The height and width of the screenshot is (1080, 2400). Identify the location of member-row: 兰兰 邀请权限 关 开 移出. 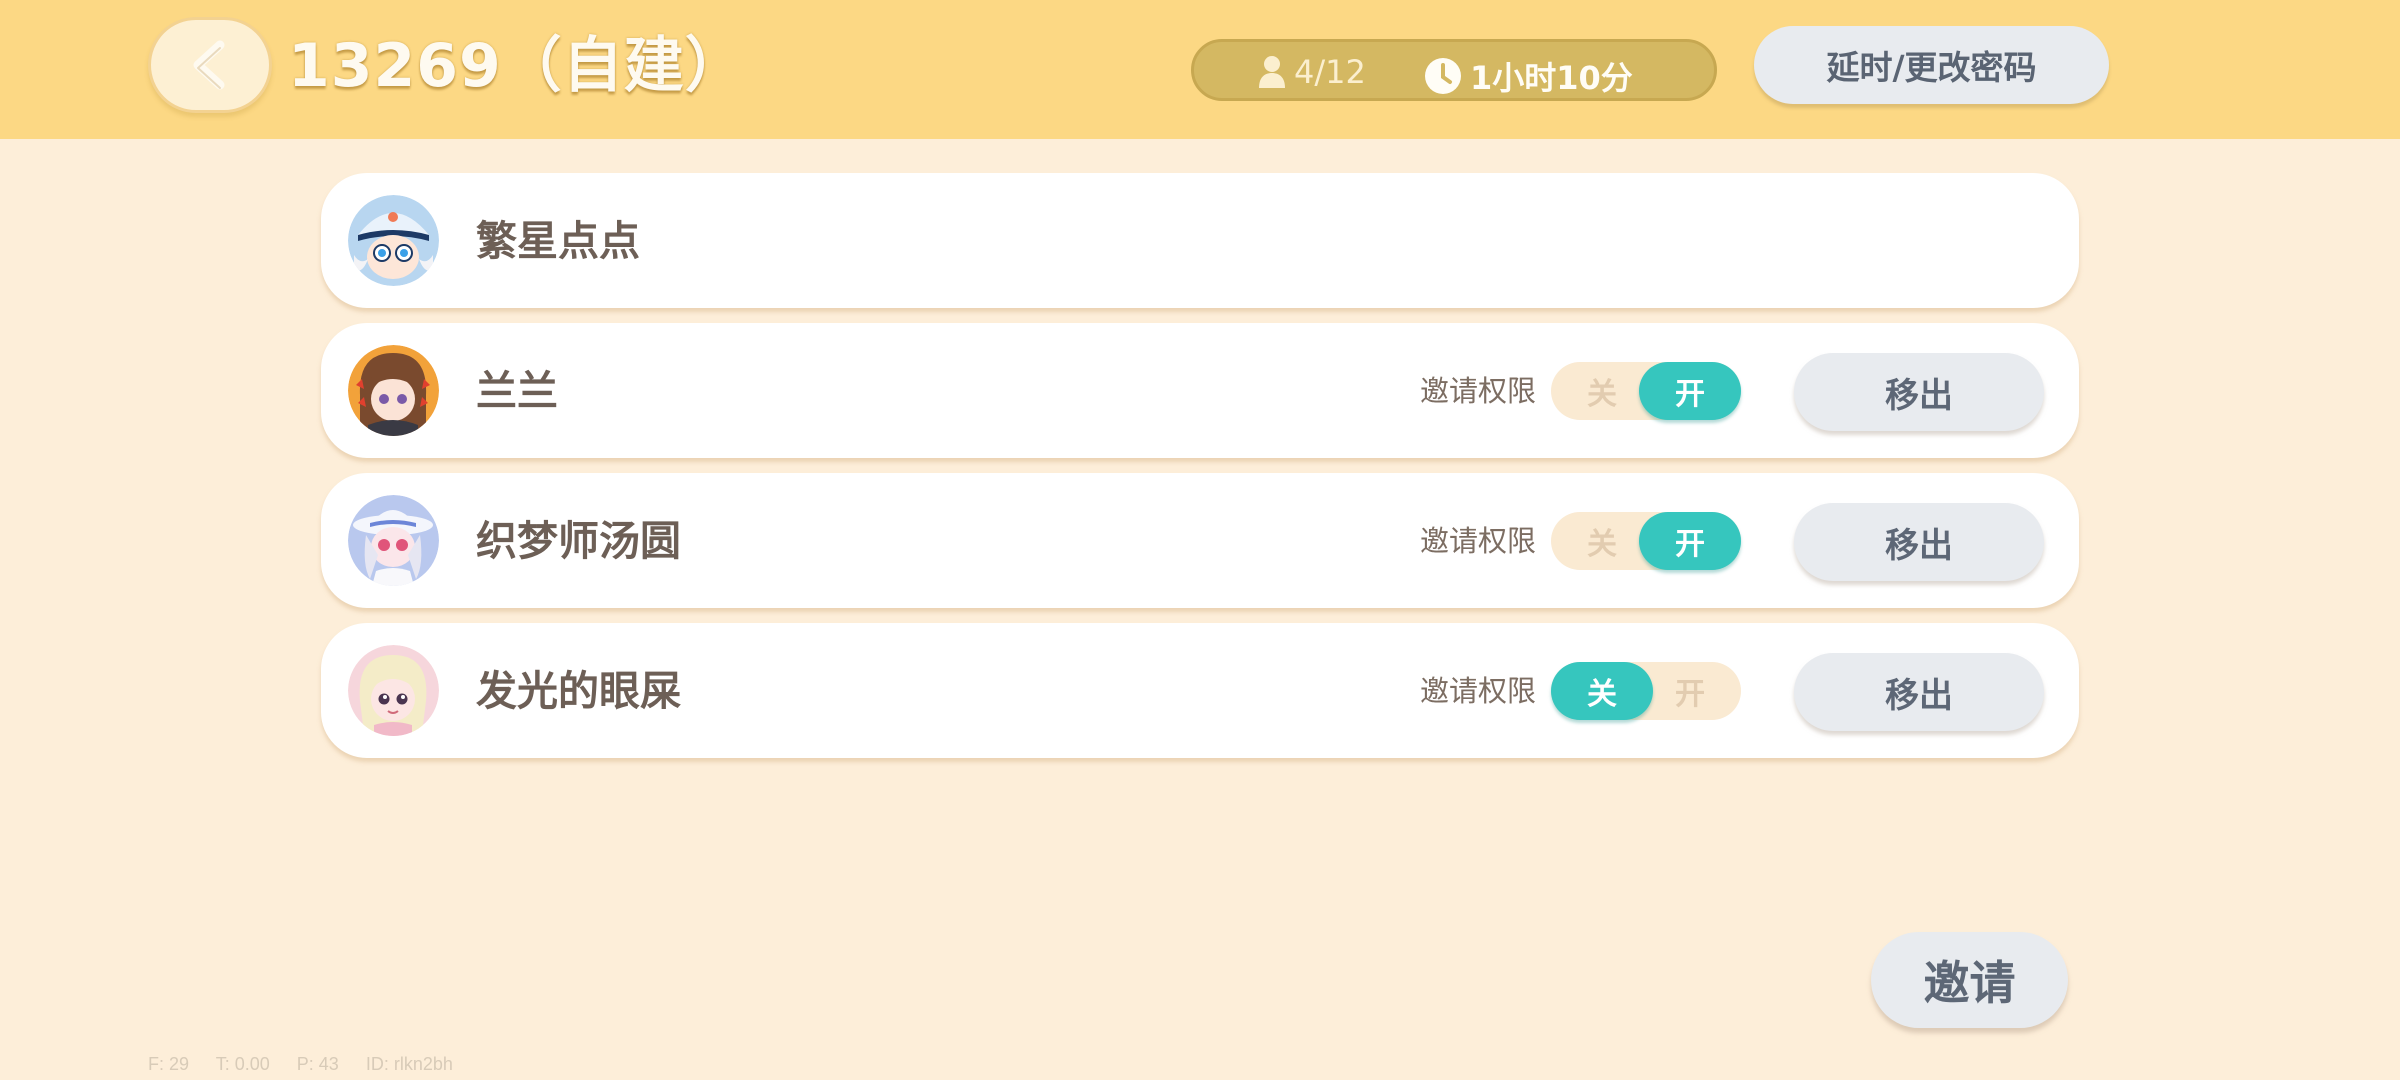
(1200, 390).